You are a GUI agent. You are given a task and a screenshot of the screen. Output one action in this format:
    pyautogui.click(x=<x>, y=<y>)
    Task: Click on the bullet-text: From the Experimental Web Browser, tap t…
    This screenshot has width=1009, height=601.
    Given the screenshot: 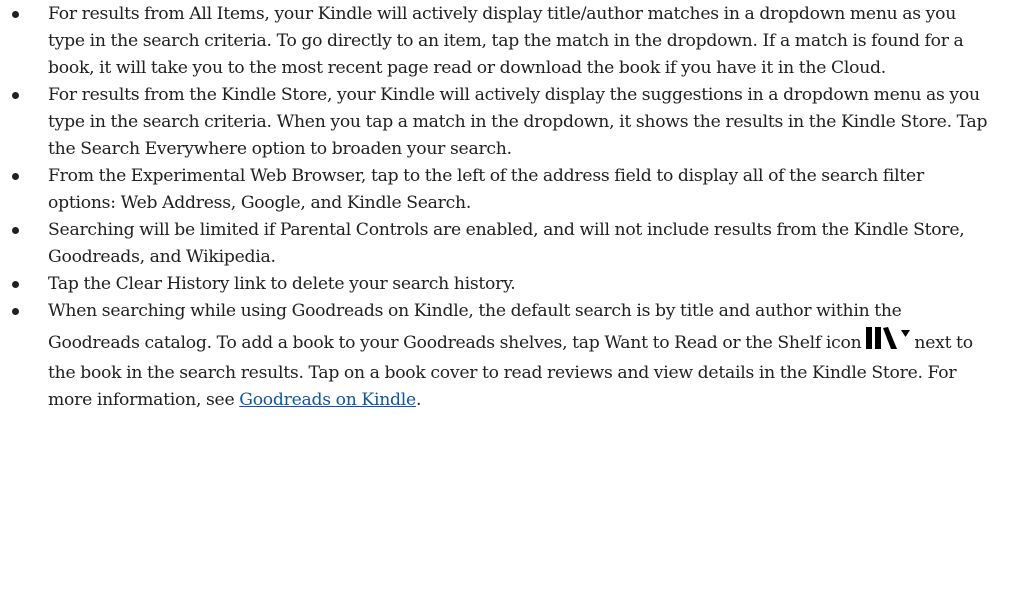 What is the action you would take?
    pyautogui.click(x=486, y=189)
    